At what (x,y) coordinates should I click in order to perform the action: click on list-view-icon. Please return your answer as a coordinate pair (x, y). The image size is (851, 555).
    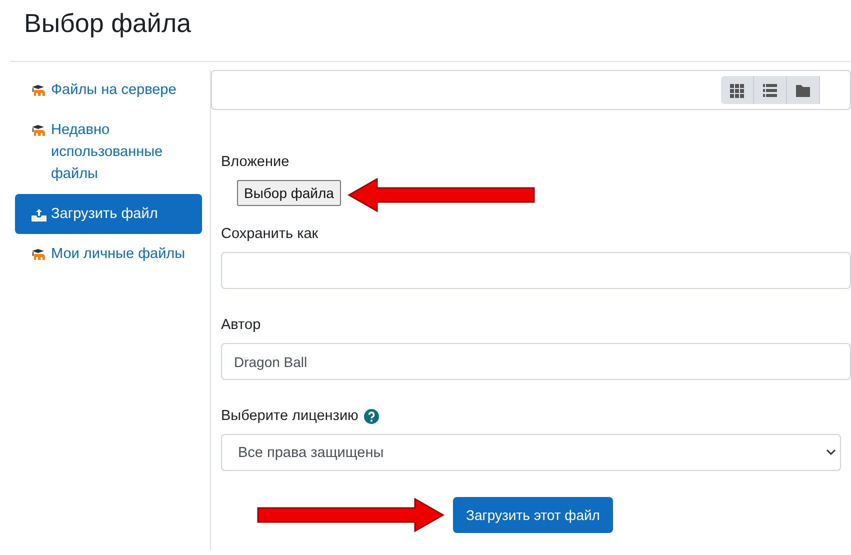
    Looking at the image, I should click on (770, 90).